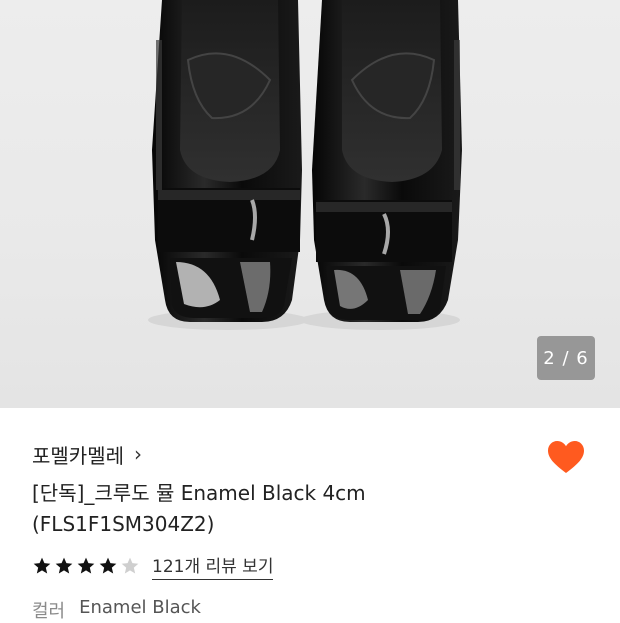 Image resolution: width=620 pixels, height=623 pixels. Describe the element at coordinates (138, 453) in the screenshot. I see `chevron-right-icon: ›` at that location.